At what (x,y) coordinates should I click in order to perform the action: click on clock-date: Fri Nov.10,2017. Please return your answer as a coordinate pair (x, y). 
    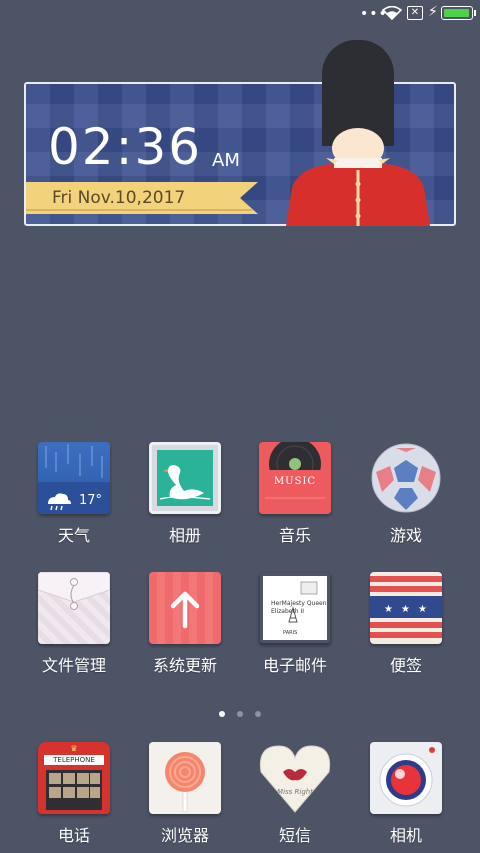
    Looking at the image, I should click on (119, 198).